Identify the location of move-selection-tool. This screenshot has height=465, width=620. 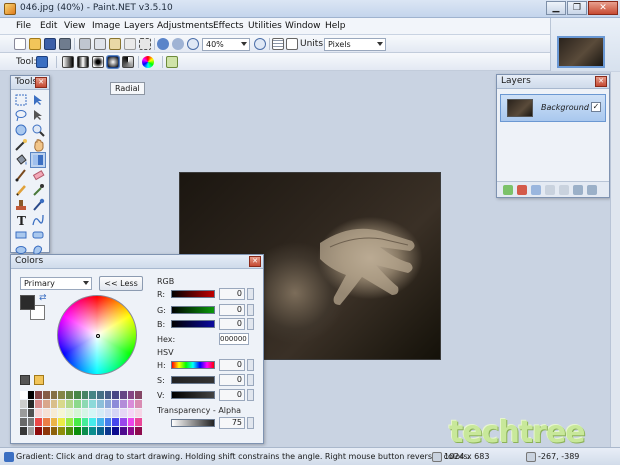
(38, 100).